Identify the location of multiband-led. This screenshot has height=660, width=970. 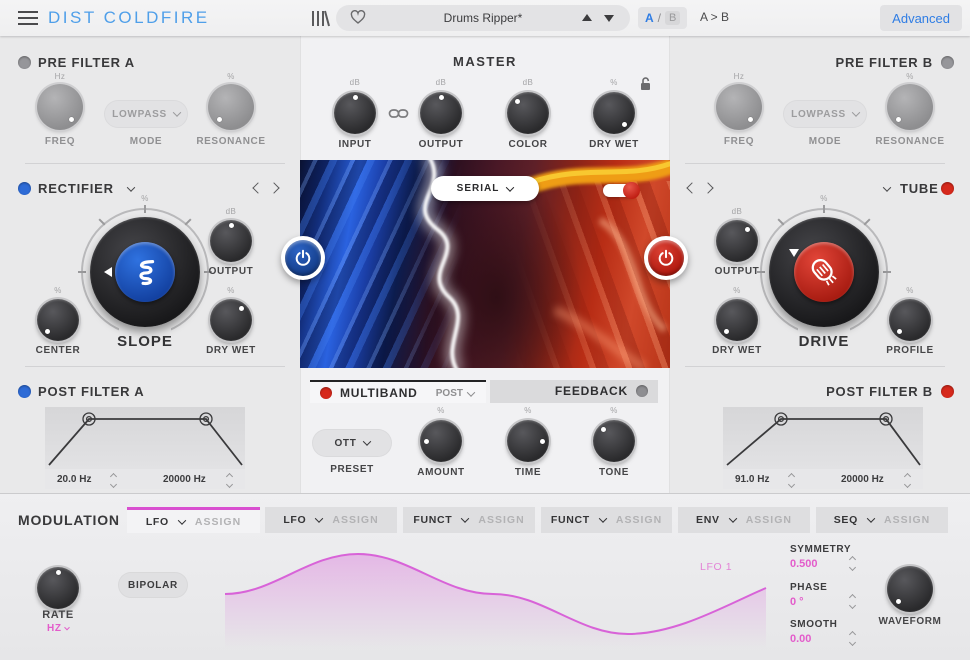
(326, 393).